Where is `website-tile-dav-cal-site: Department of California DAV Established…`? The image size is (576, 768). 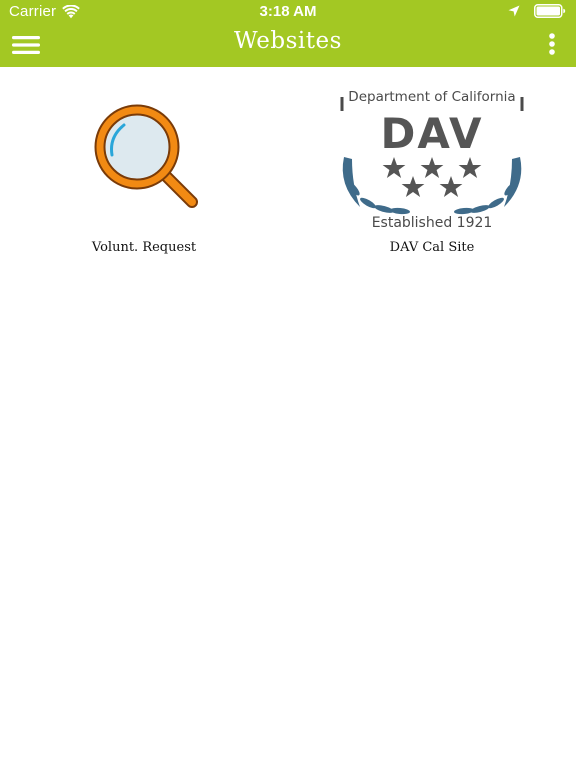 website-tile-dav-cal-site: Department of California DAV Established… is located at coordinates (432, 173).